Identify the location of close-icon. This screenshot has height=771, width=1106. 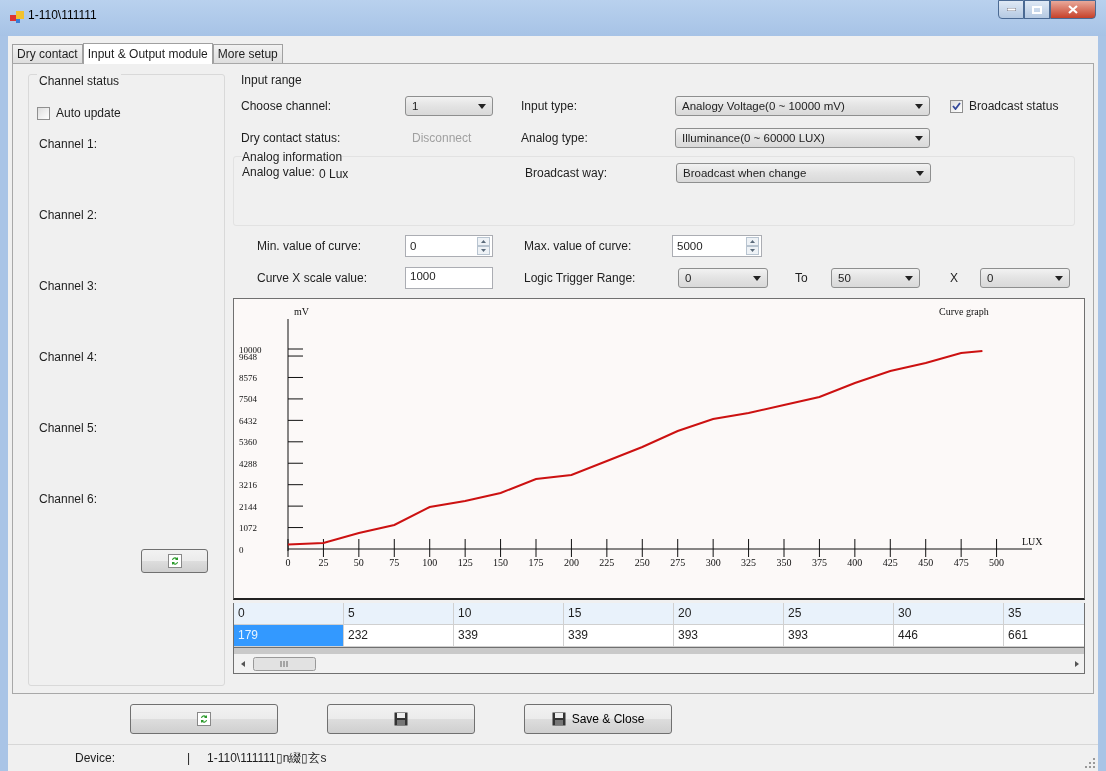
(1073, 9).